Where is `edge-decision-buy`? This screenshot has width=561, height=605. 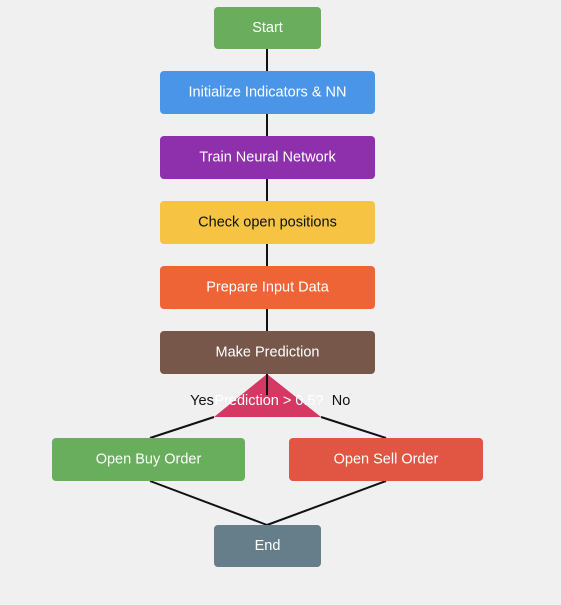
edge-decision-buy is located at coordinates (182, 427).